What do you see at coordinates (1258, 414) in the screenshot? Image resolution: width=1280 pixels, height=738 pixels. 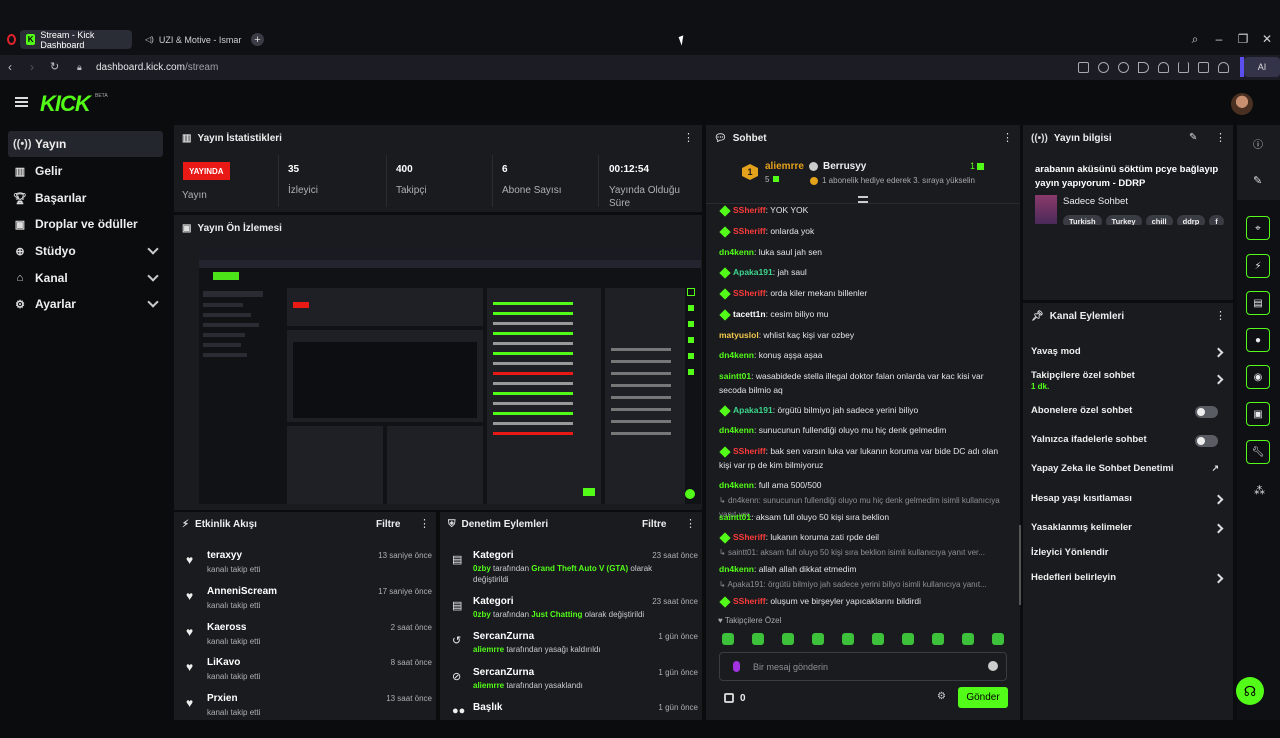 I see `shield-icon: ▣` at bounding box center [1258, 414].